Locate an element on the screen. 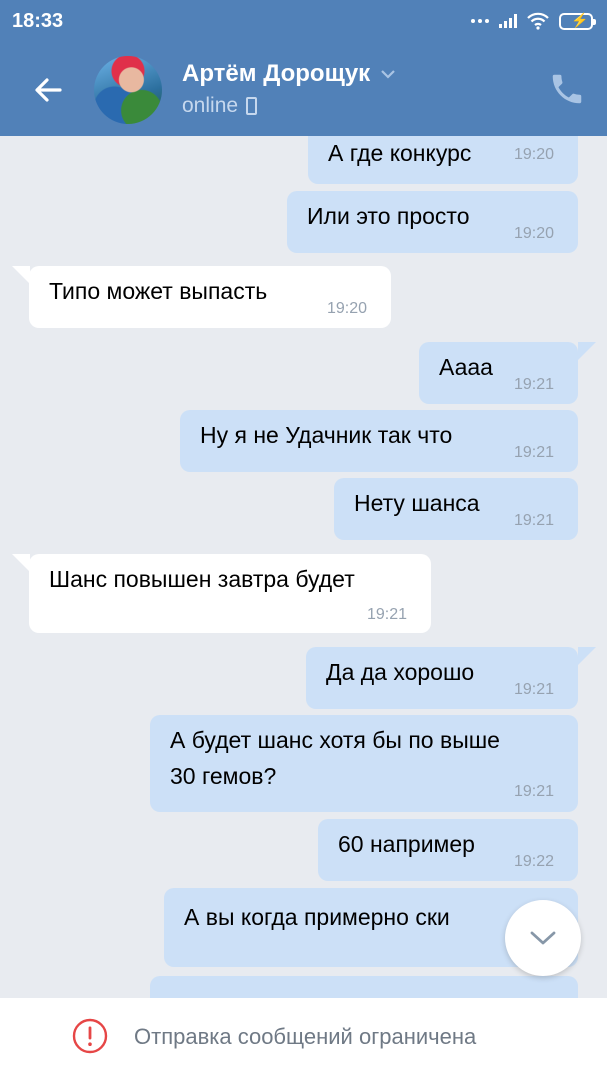  status-icons: ⚡ is located at coordinates (533, 21).